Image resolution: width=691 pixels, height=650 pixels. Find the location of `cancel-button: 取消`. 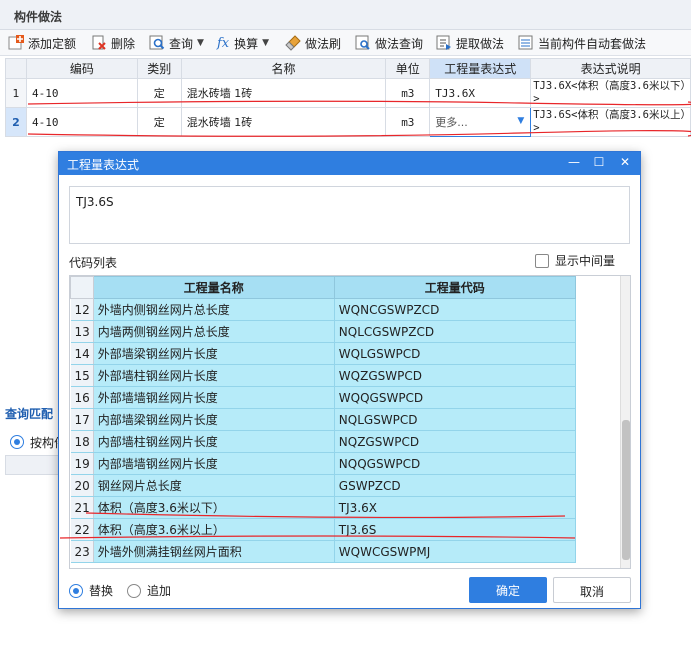

cancel-button: 取消 is located at coordinates (592, 590).